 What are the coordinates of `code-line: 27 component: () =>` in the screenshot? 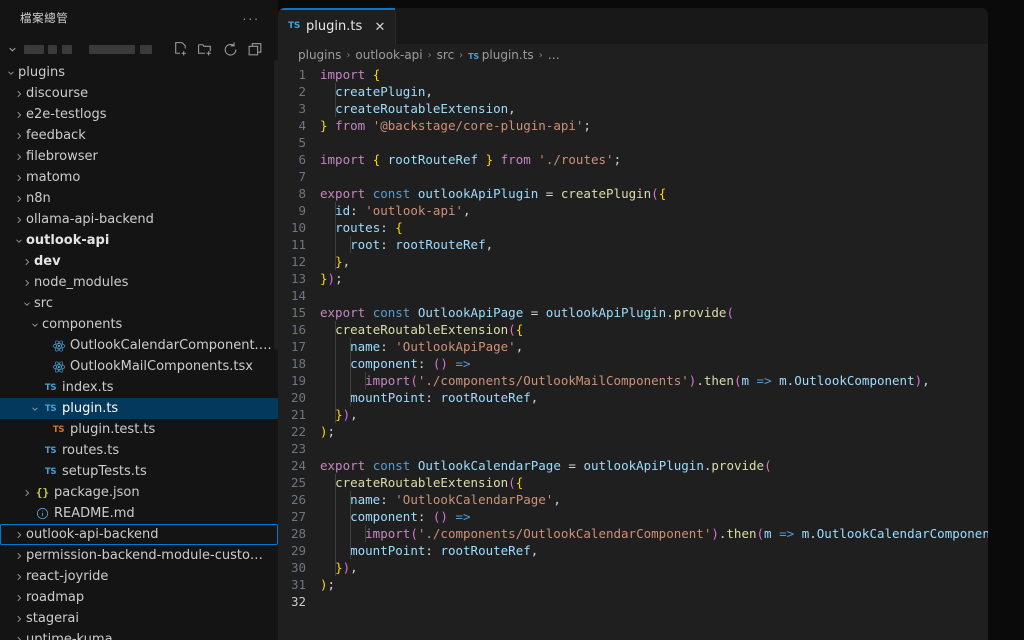 It's located at (633, 516).